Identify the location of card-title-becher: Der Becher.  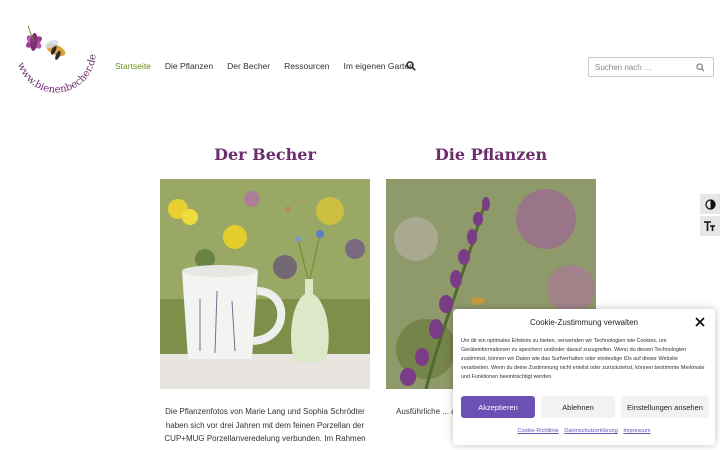
(265, 154).